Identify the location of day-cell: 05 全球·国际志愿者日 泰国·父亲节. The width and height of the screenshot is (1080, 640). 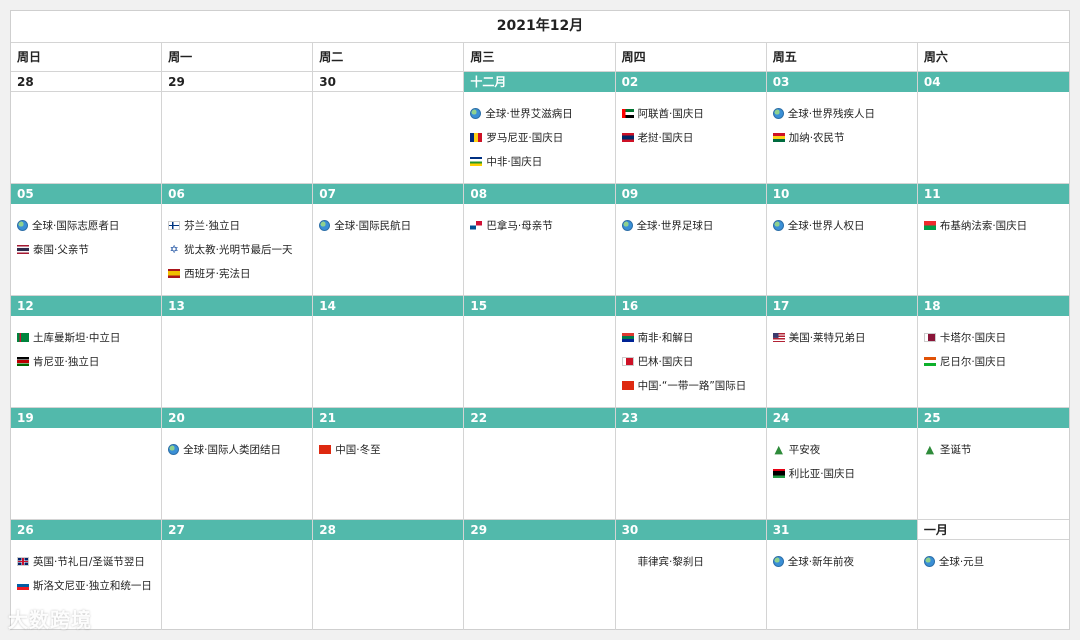
(87, 239).